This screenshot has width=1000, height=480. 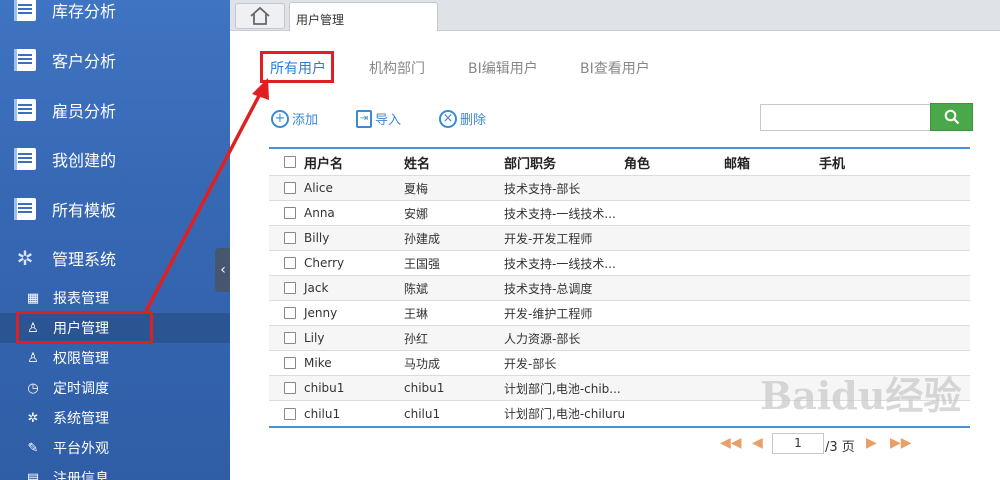 What do you see at coordinates (323, 162) in the screenshot?
I see `header-username: 用户名` at bounding box center [323, 162].